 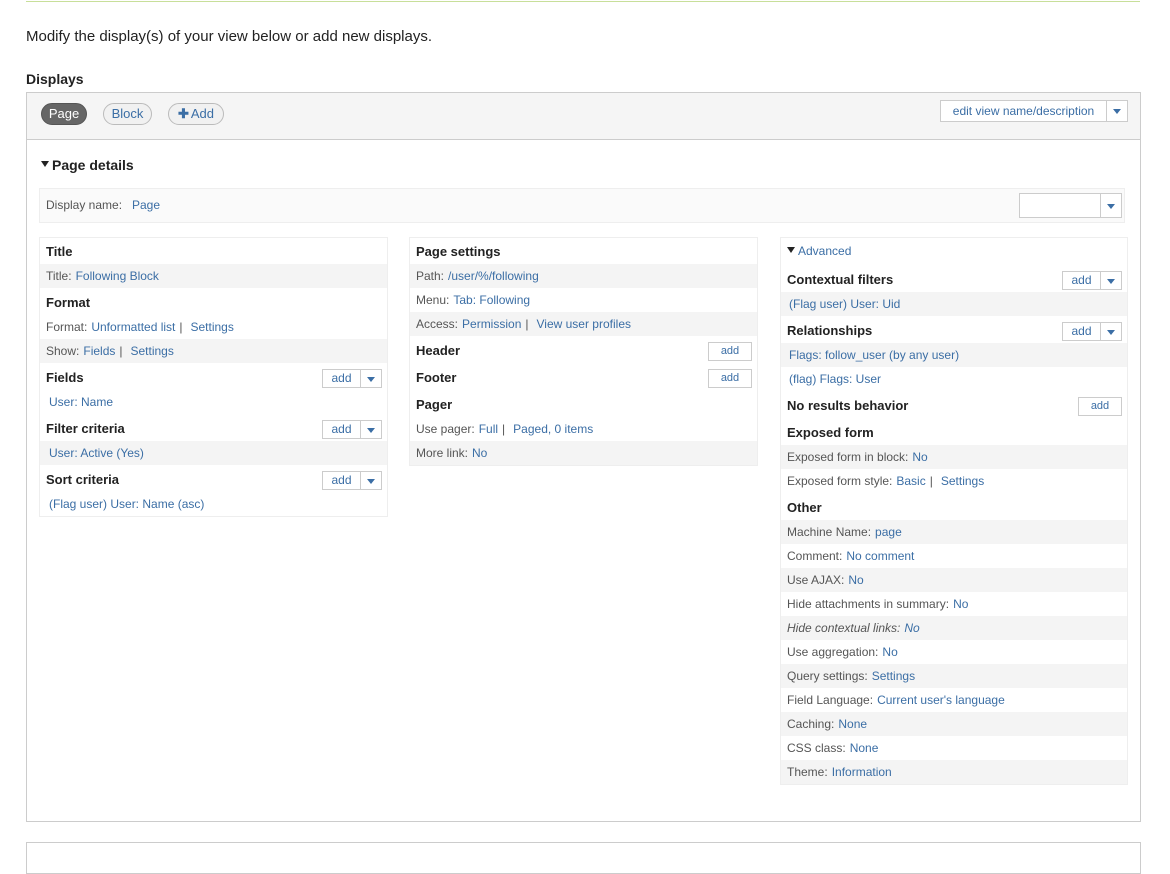 What do you see at coordinates (804, 507) in the screenshot?
I see `other-heading: Other` at bounding box center [804, 507].